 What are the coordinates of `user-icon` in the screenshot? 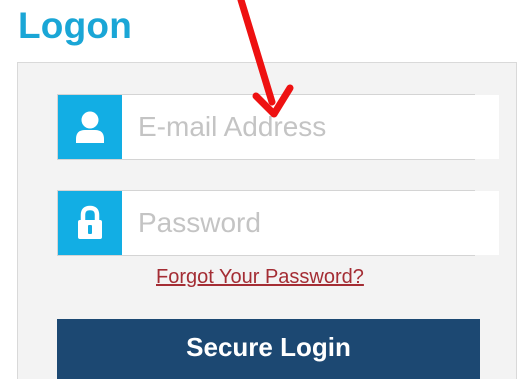 It's located at (90, 127).